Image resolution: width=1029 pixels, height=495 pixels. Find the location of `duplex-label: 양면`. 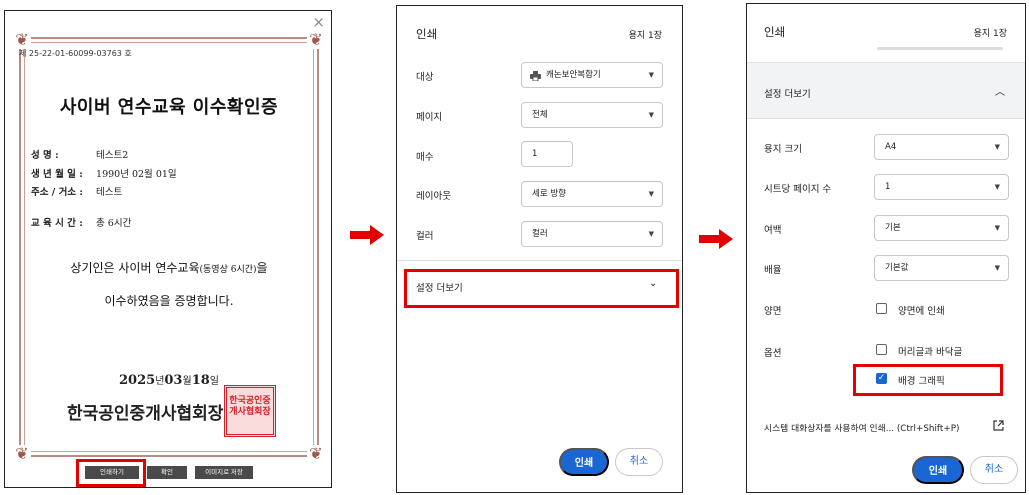

duplex-label: 양면 is located at coordinates (773, 311).